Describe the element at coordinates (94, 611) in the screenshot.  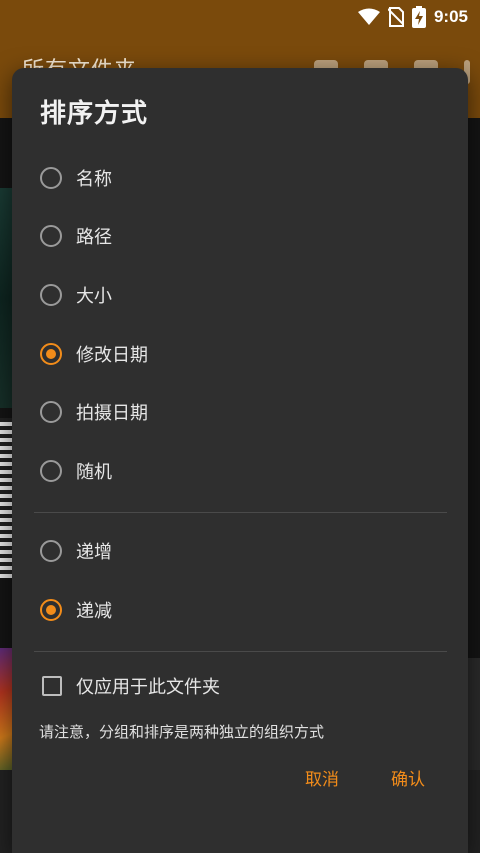
I see `option-label: 递减` at that location.